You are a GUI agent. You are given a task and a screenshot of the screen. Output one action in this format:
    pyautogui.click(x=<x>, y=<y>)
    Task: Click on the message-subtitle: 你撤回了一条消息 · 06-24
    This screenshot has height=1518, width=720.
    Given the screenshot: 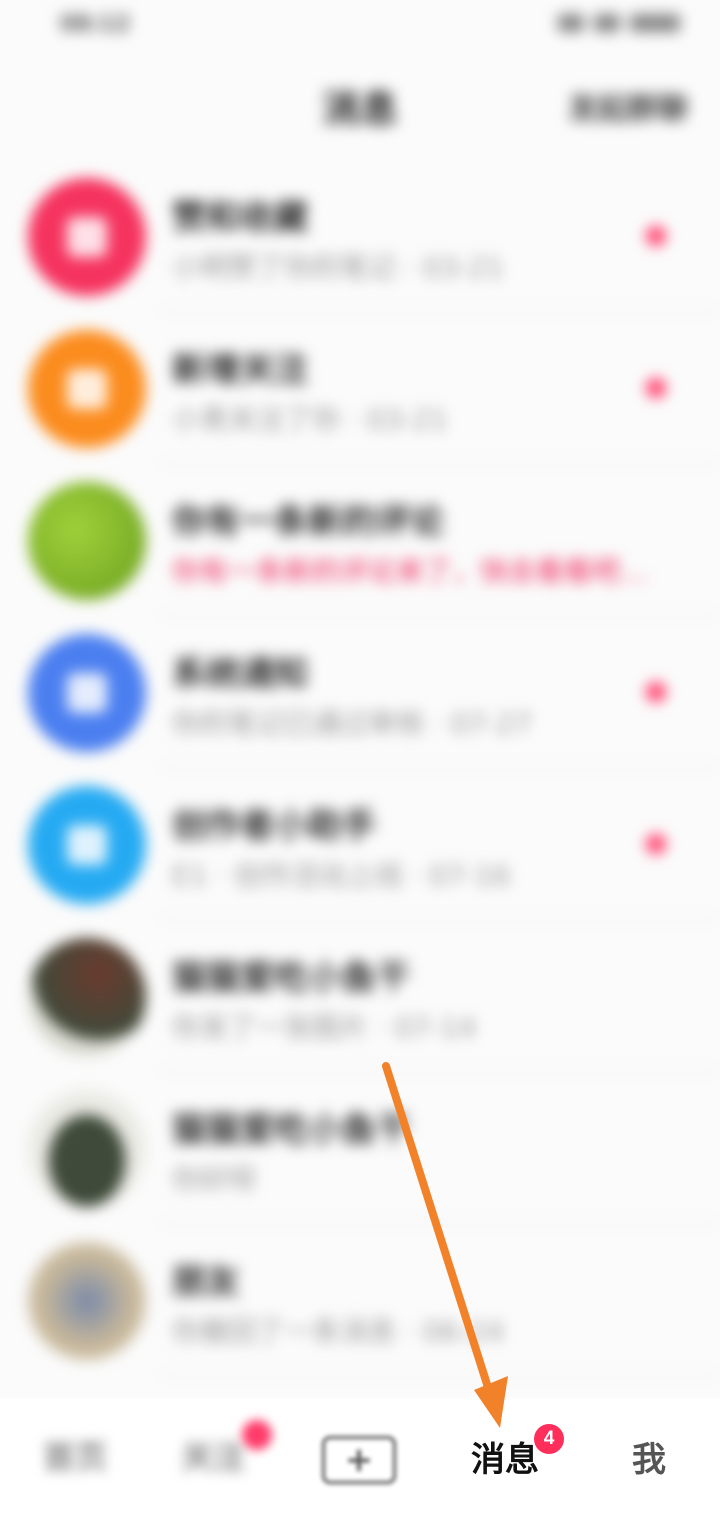 What is the action you would take?
    pyautogui.click(x=338, y=1331)
    